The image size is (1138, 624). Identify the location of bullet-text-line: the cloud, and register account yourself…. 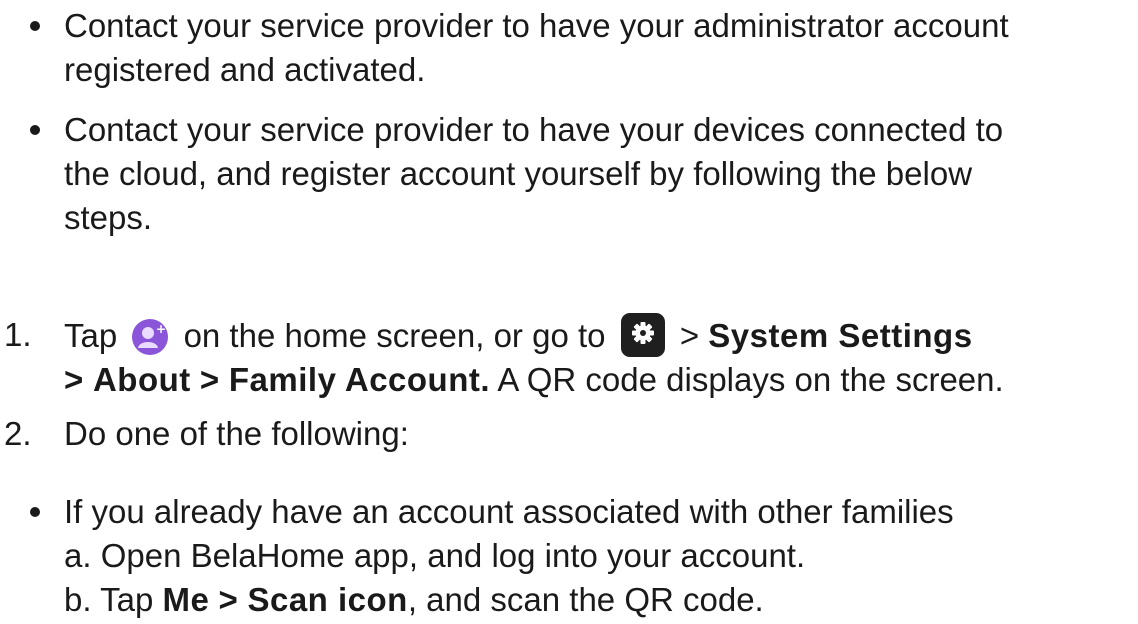
(518, 173).